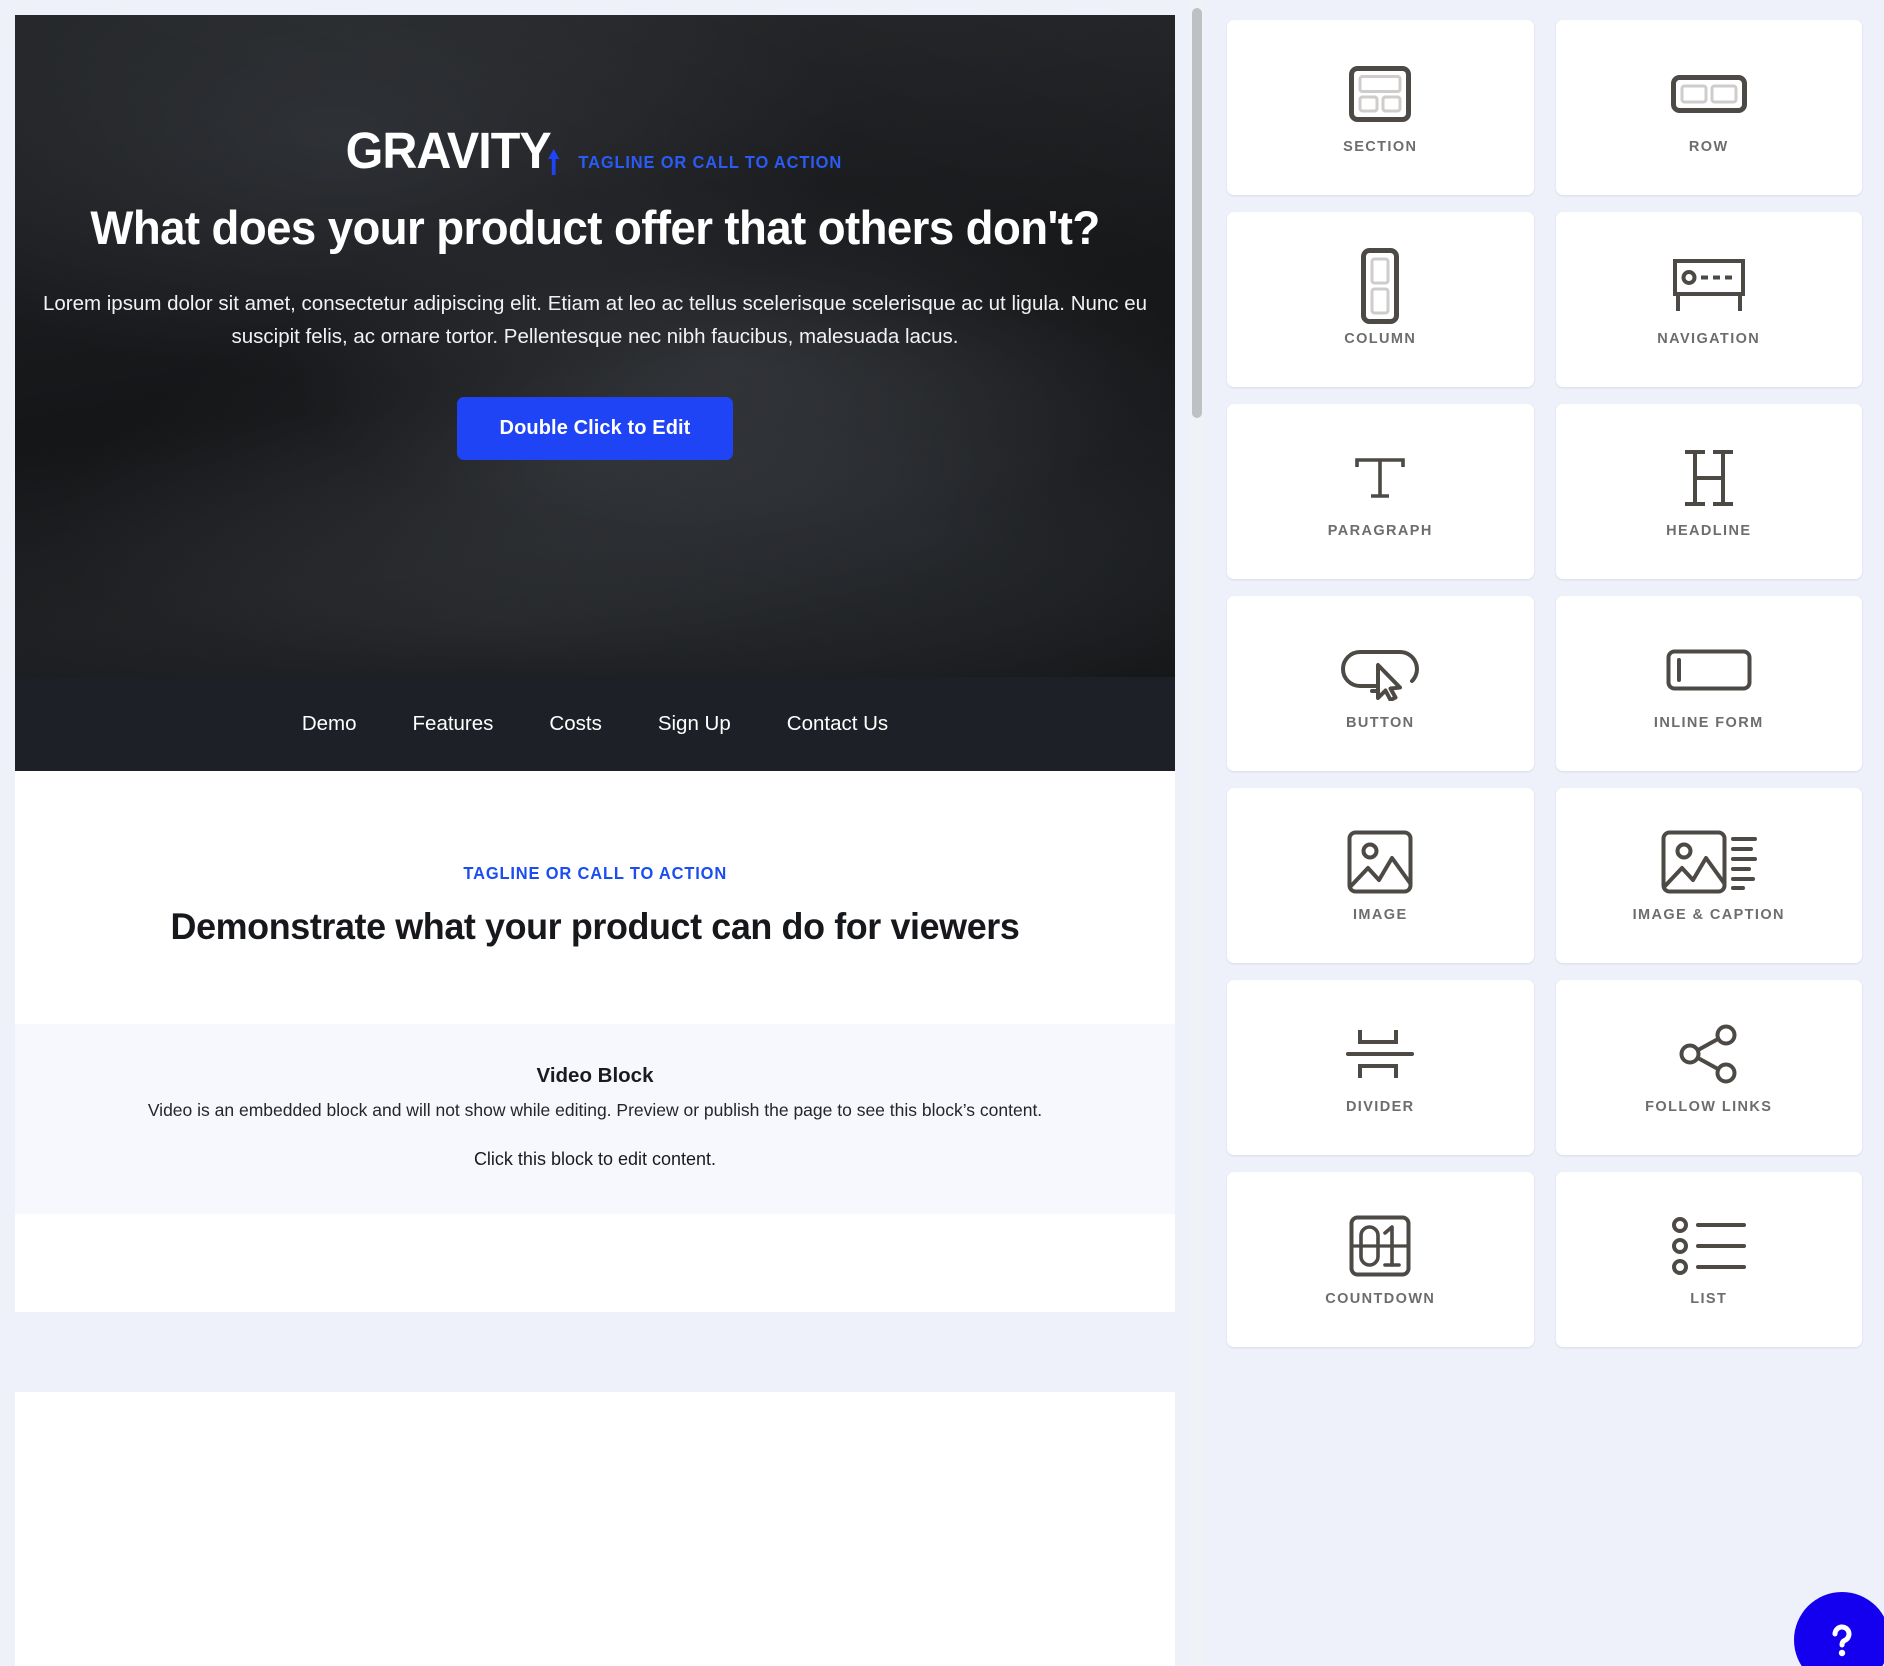  Describe the element at coordinates (595, 1352) in the screenshot. I see `page-bottom-spacer` at that location.